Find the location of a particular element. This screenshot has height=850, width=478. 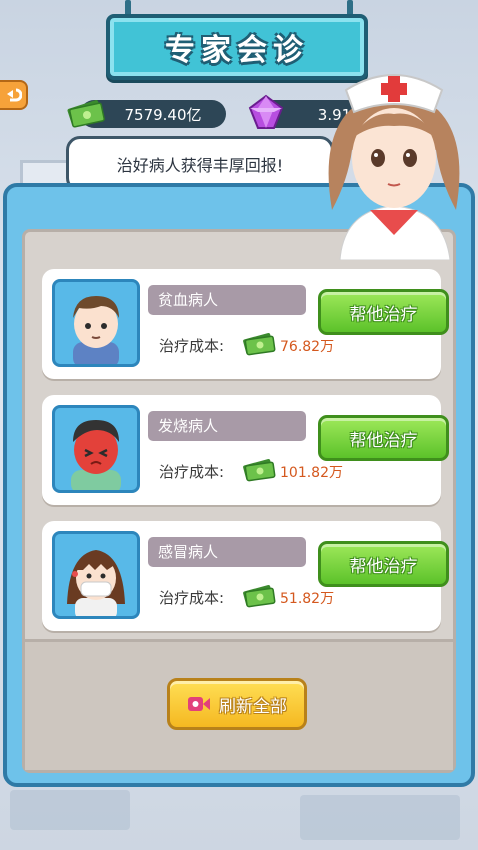

cold-patient-avatar is located at coordinates (96, 575).